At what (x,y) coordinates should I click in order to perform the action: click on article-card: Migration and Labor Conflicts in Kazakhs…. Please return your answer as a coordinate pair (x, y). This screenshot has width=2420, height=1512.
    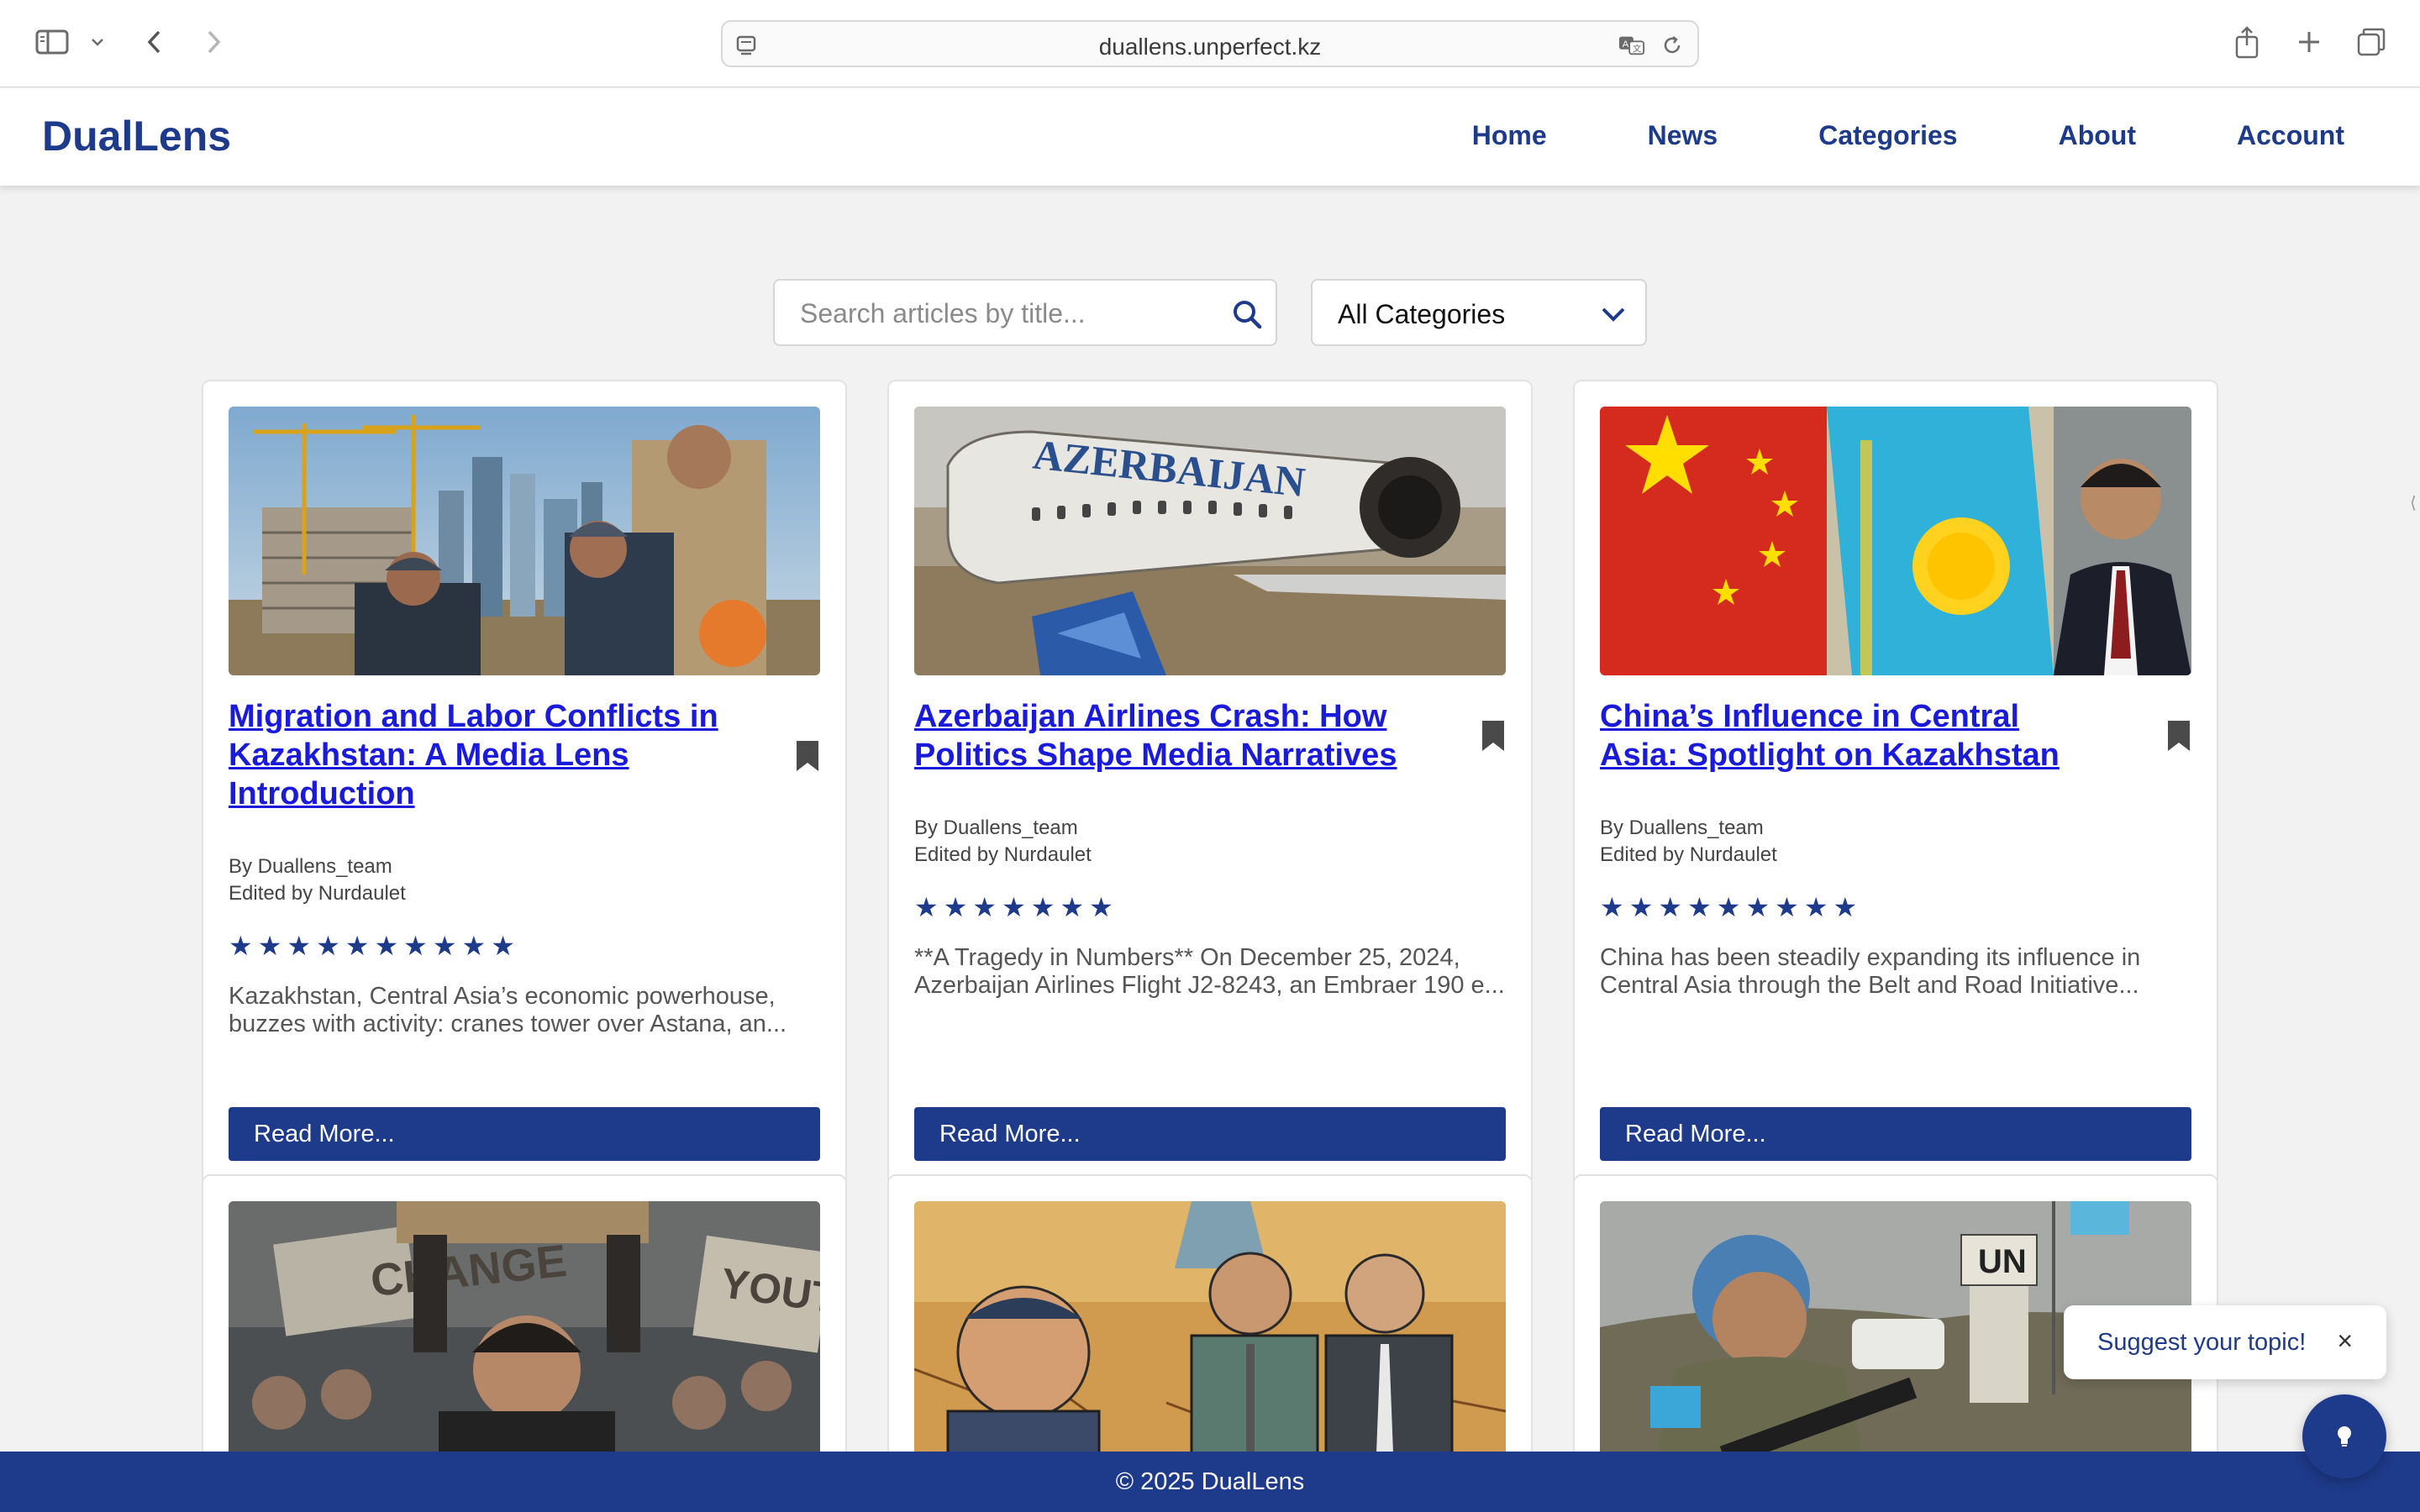
    Looking at the image, I should click on (524, 783).